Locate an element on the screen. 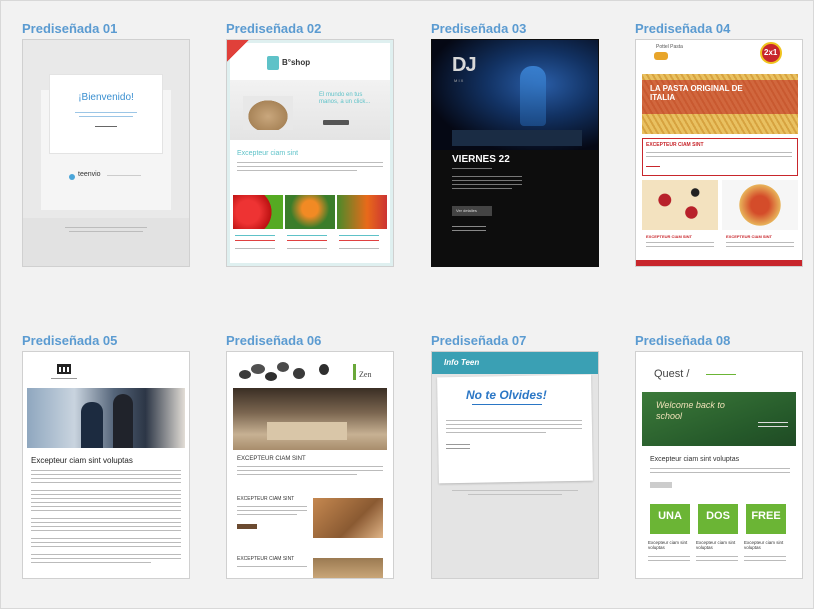 Image resolution: width=814 pixels, height=609 pixels. spa-photo is located at coordinates (348, 568).